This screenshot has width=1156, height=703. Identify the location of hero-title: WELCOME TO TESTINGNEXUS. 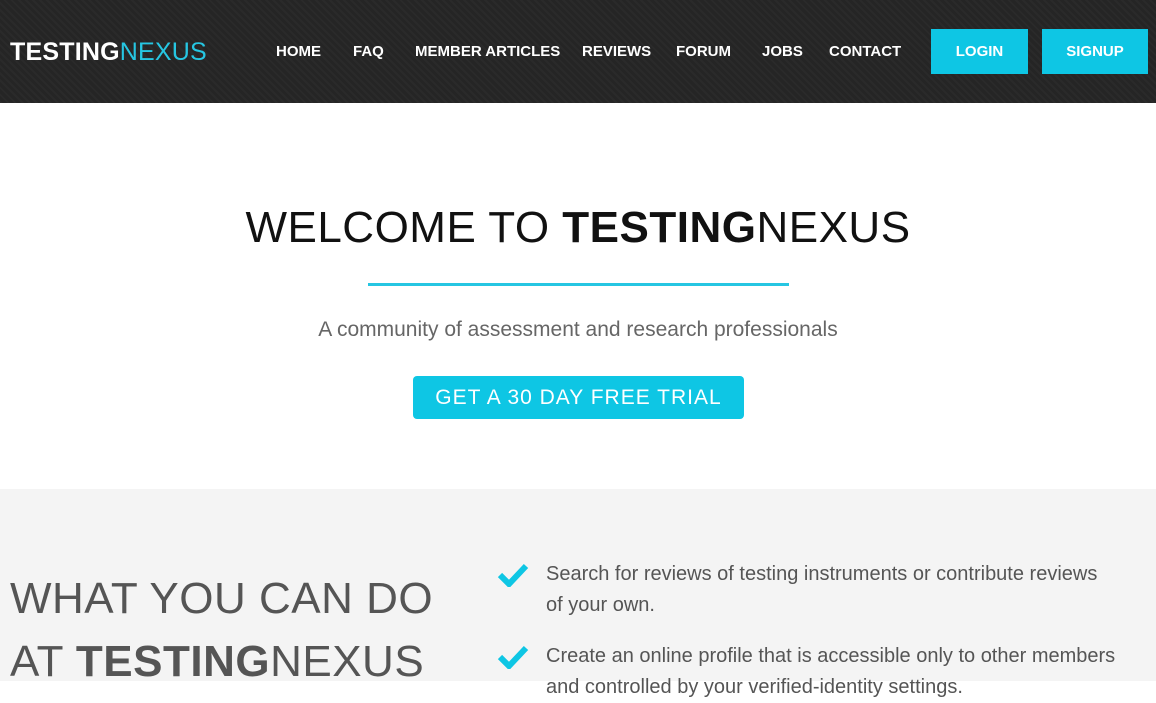
(578, 228).